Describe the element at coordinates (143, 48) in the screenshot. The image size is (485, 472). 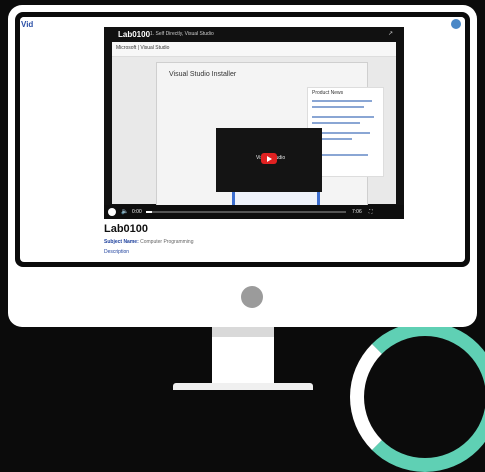
I see `web-nav-brand: Microsoft | Visual Studio` at that location.